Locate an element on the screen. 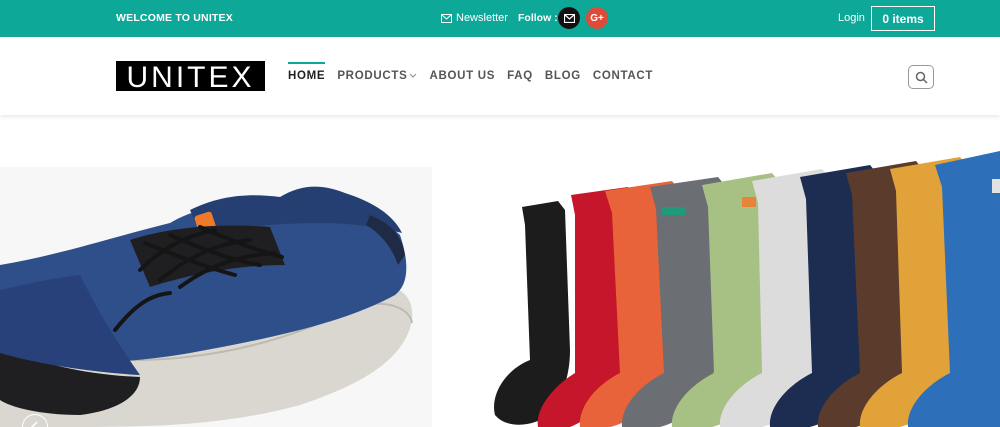  nav-contact-label: CONTACT is located at coordinates (623, 76).